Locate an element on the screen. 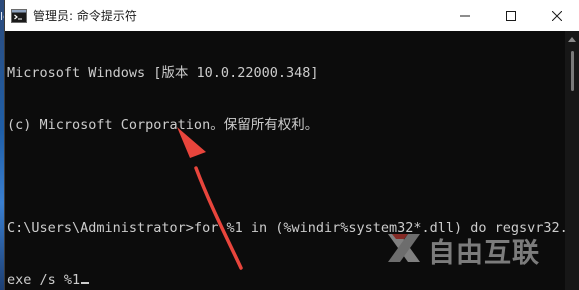  console-line: Microsoft Windows [版本 10.0.22000.348] is located at coordinates (163, 73).